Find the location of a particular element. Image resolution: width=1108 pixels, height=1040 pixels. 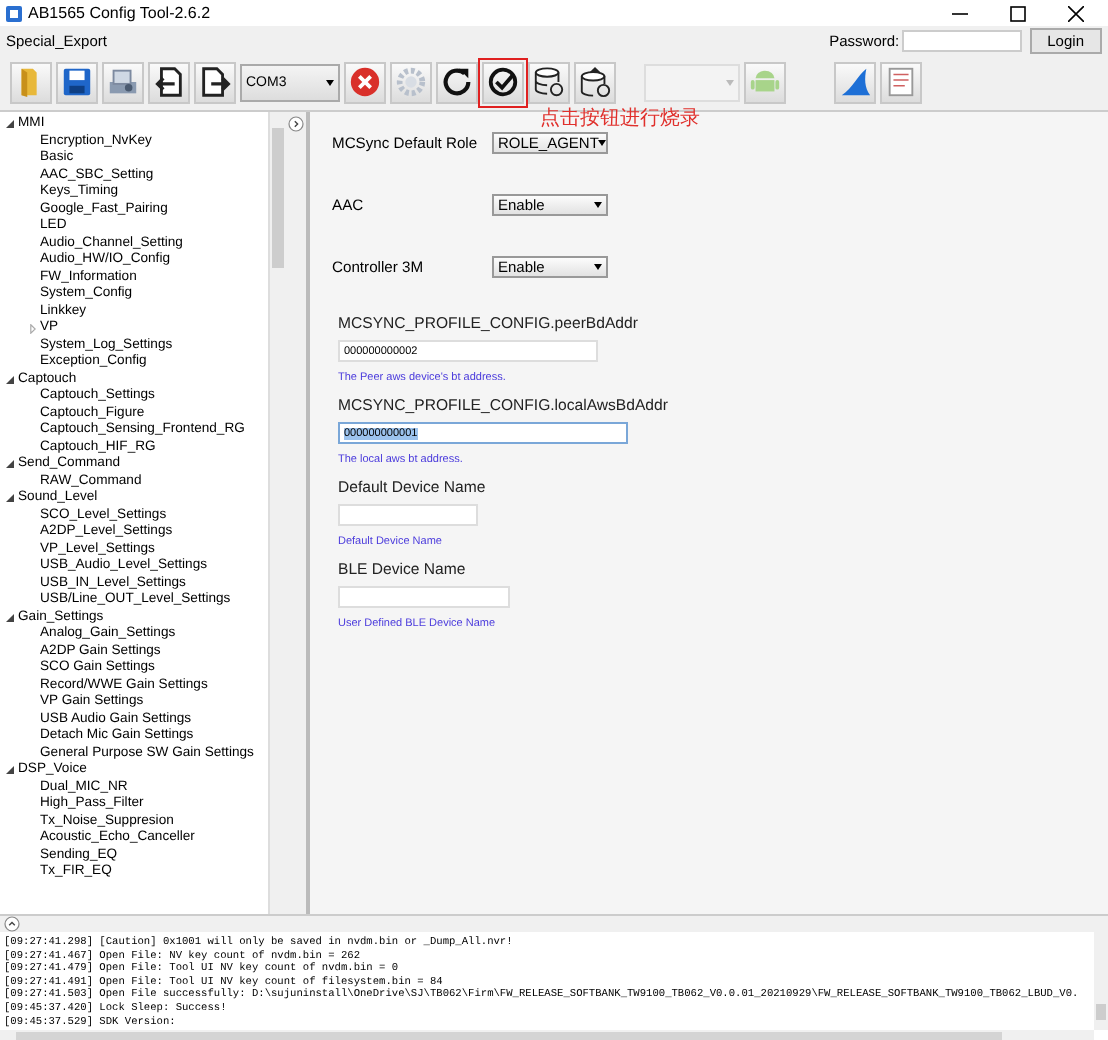

database-upload-icon is located at coordinates (595, 82).